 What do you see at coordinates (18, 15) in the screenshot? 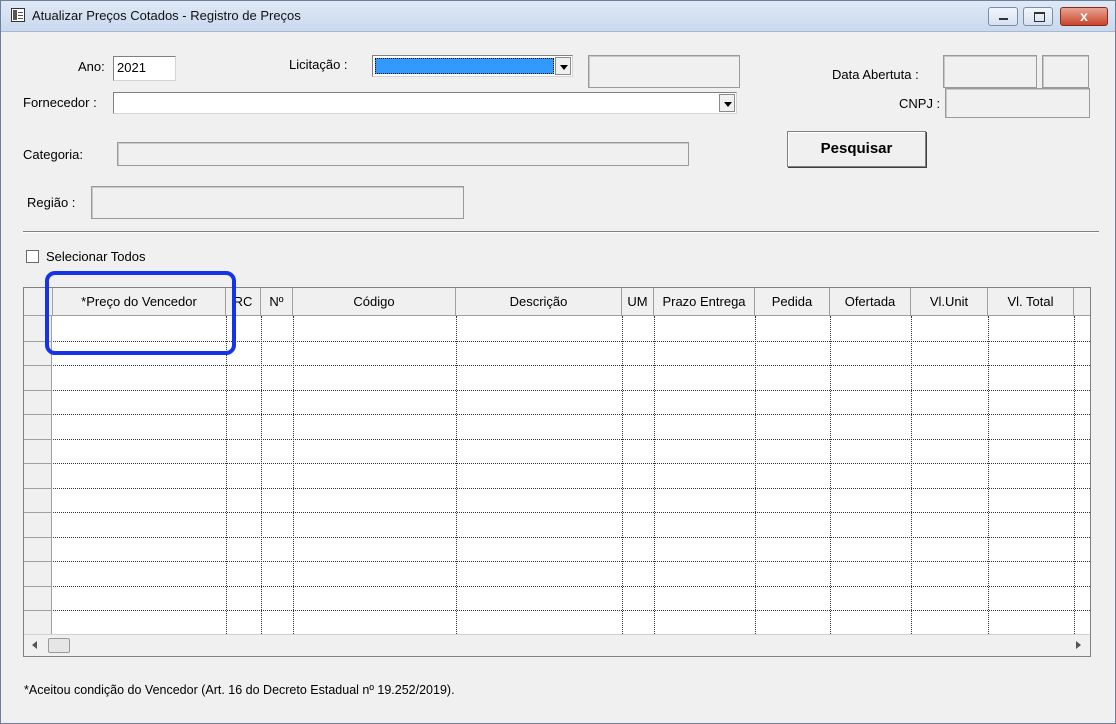
I see `form-icon` at bounding box center [18, 15].